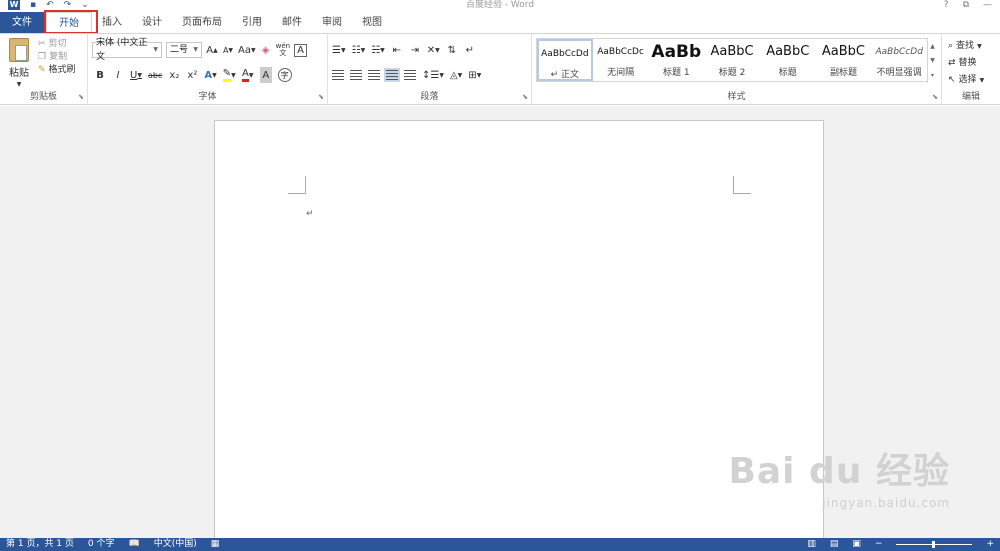 This screenshot has height=551, width=1000. Describe the element at coordinates (127, 50) in the screenshot. I see `font-name-select: 宋体 (中文正文 ▼` at that location.